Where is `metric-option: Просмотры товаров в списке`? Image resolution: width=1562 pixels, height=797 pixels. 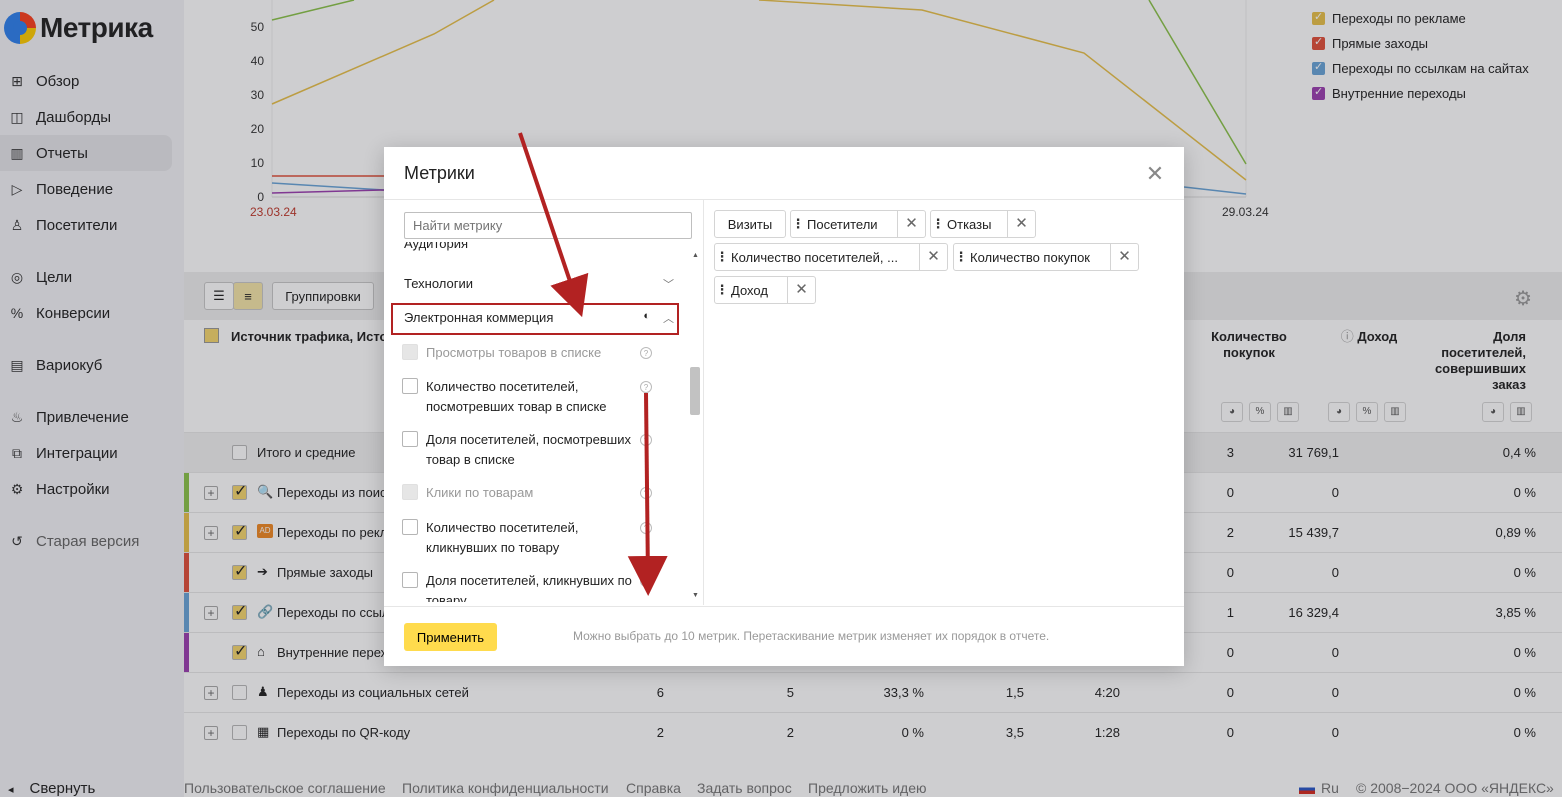
metric-option: Просмотры товаров в списке is located at coordinates (537, 353).